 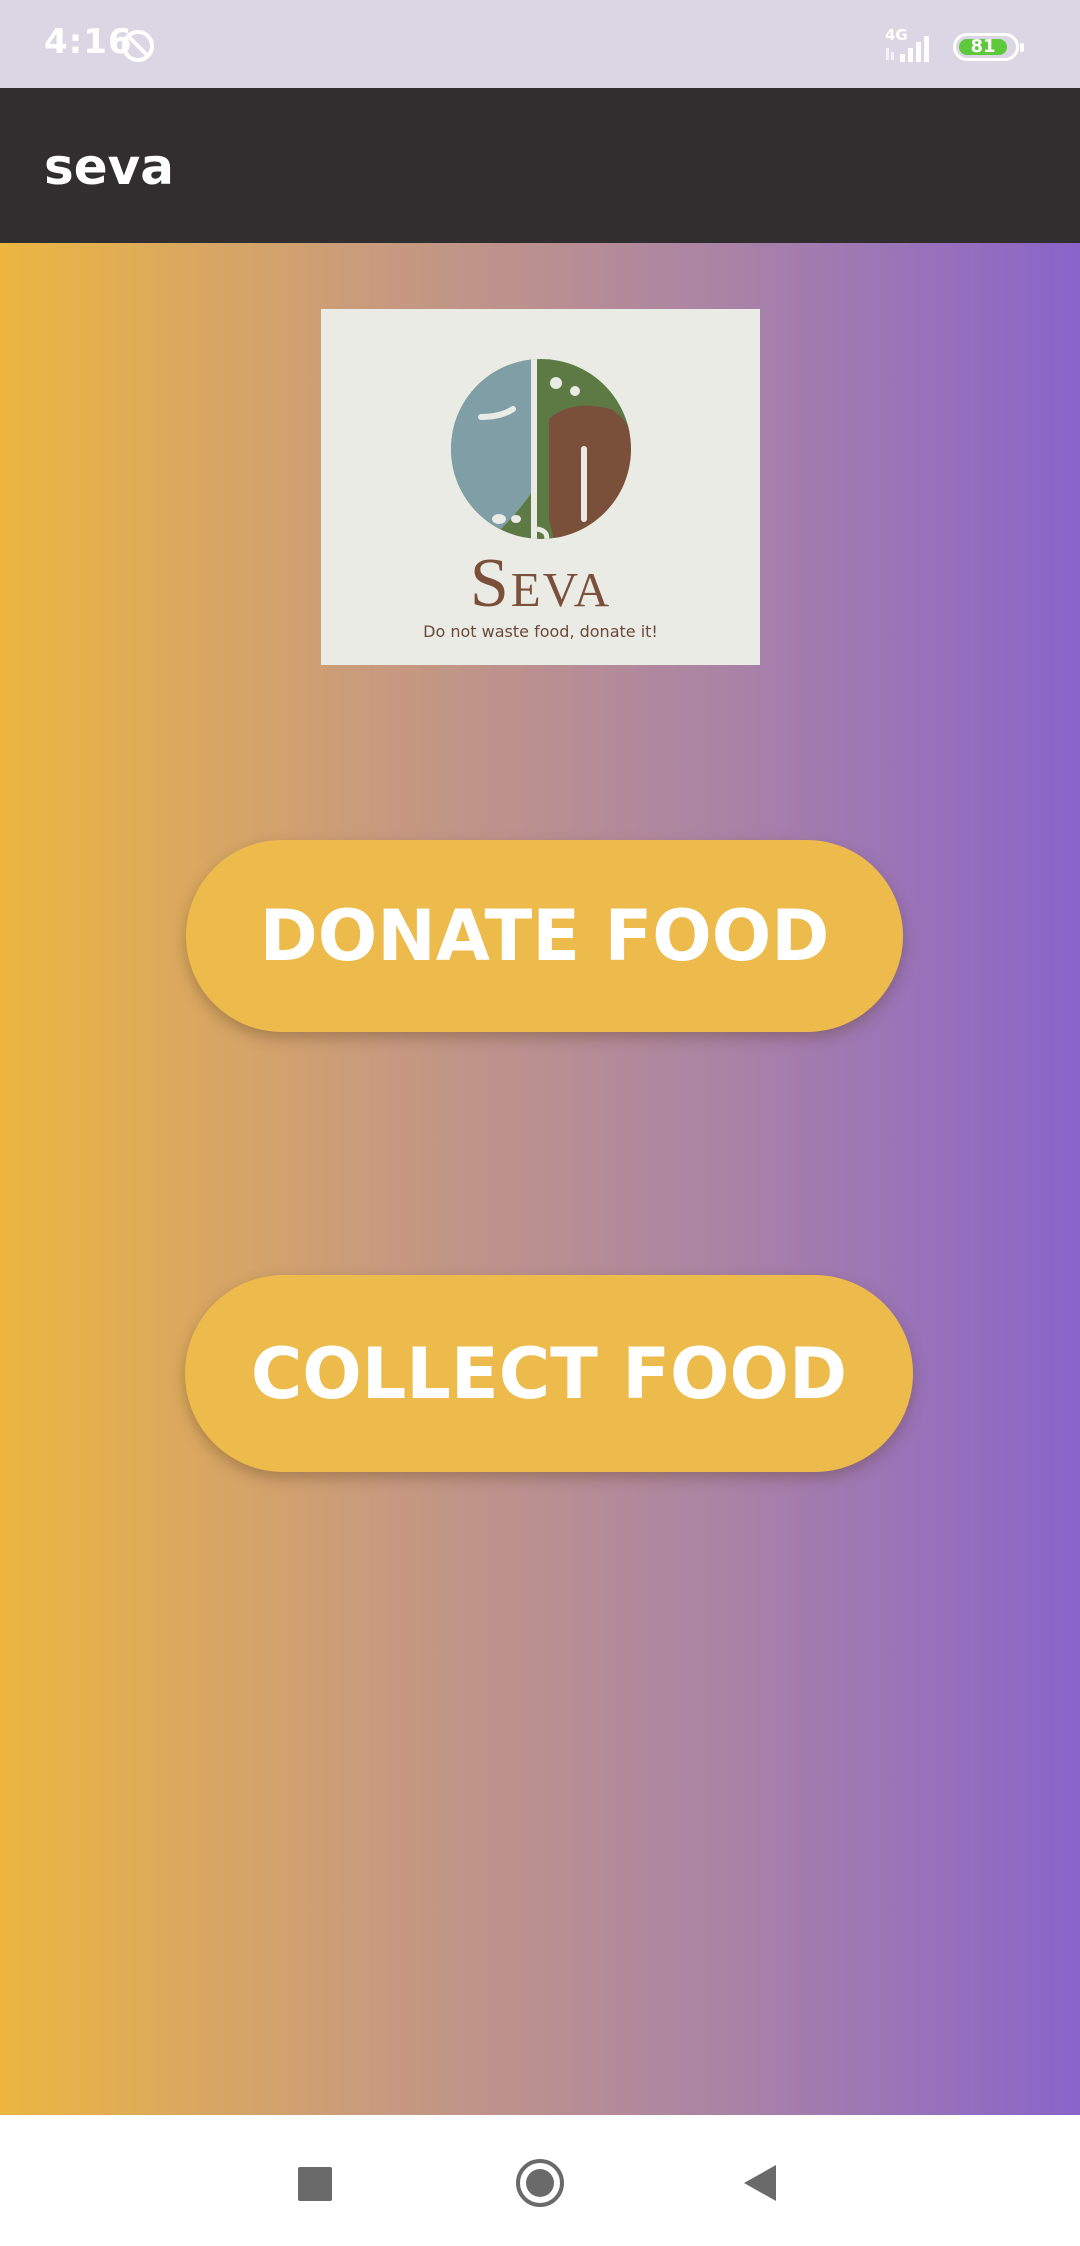 I want to click on battery-icon: 81, so click(x=988, y=47).